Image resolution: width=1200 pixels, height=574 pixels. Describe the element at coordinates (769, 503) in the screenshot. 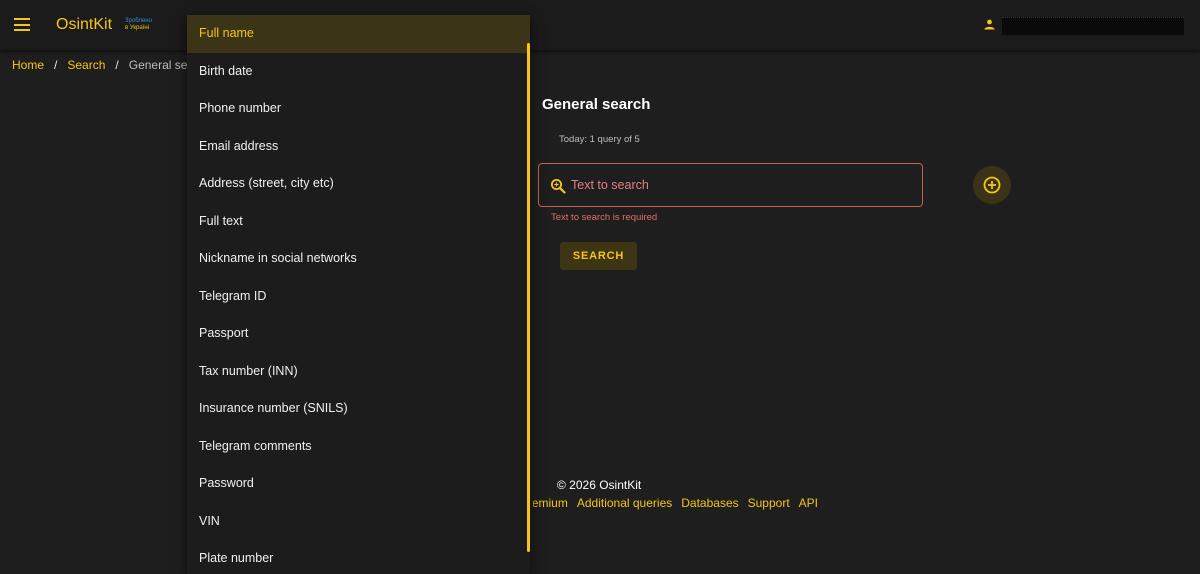

I see `footer-link-support: Support` at that location.